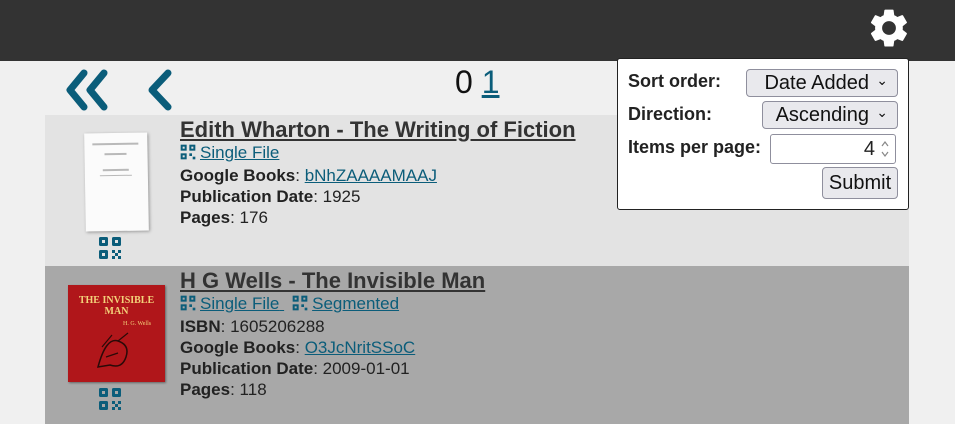 This screenshot has height=424, width=955. Describe the element at coordinates (477, 30) in the screenshot. I see `top-bar` at that location.